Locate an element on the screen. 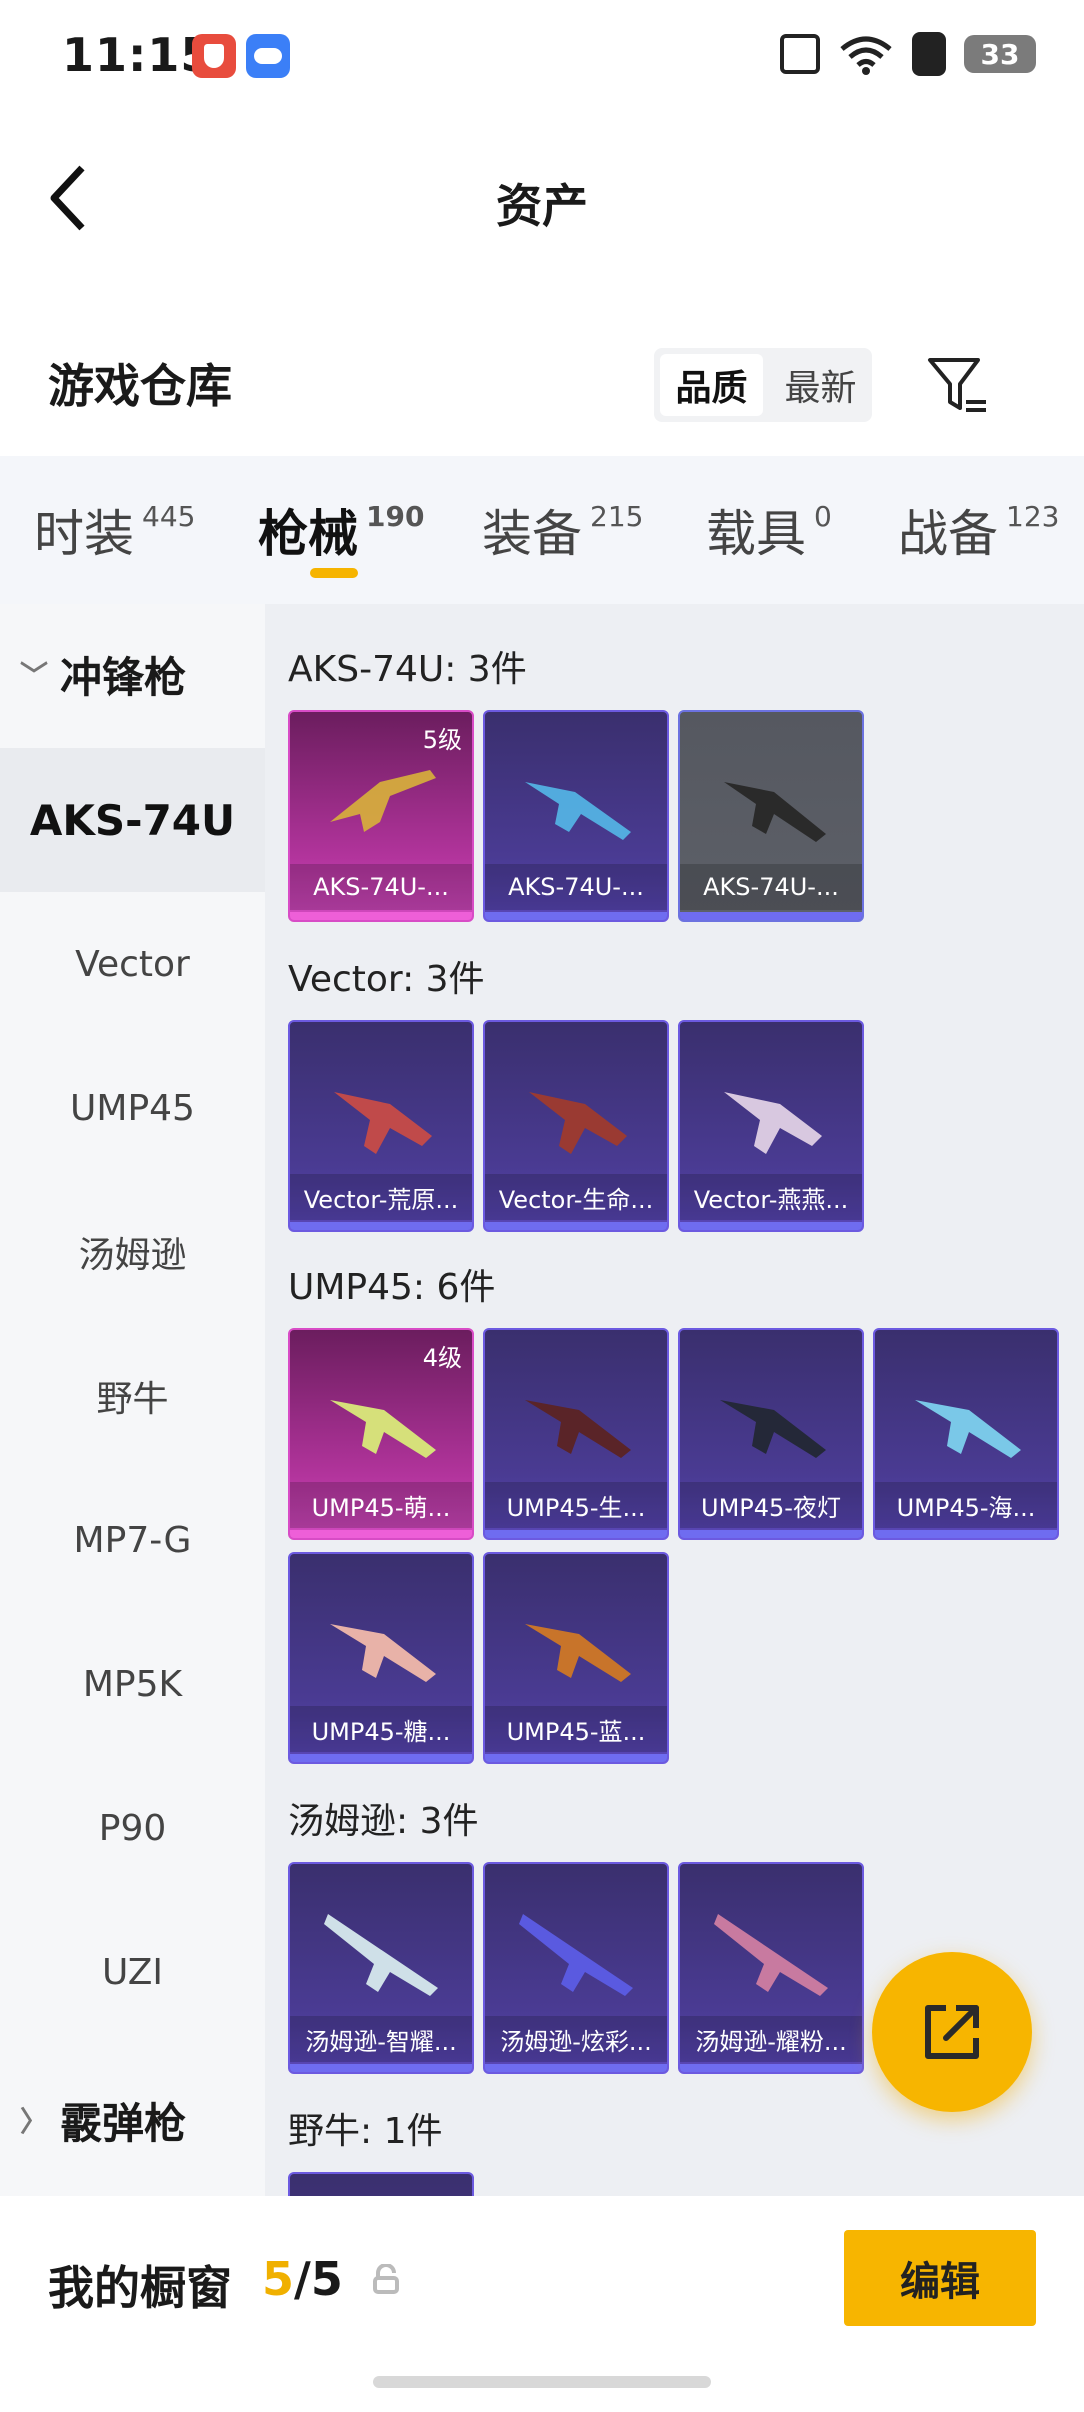 Image resolution: width=1084 pixels, height=2412 pixels. tab-vehicles: 载具 0 is located at coordinates (769, 530).